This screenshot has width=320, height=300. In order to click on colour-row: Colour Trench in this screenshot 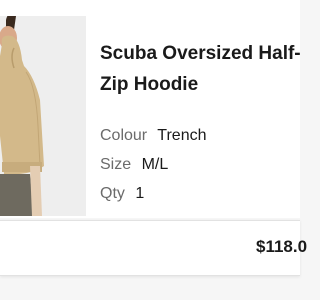, I will do `click(153, 136)`.